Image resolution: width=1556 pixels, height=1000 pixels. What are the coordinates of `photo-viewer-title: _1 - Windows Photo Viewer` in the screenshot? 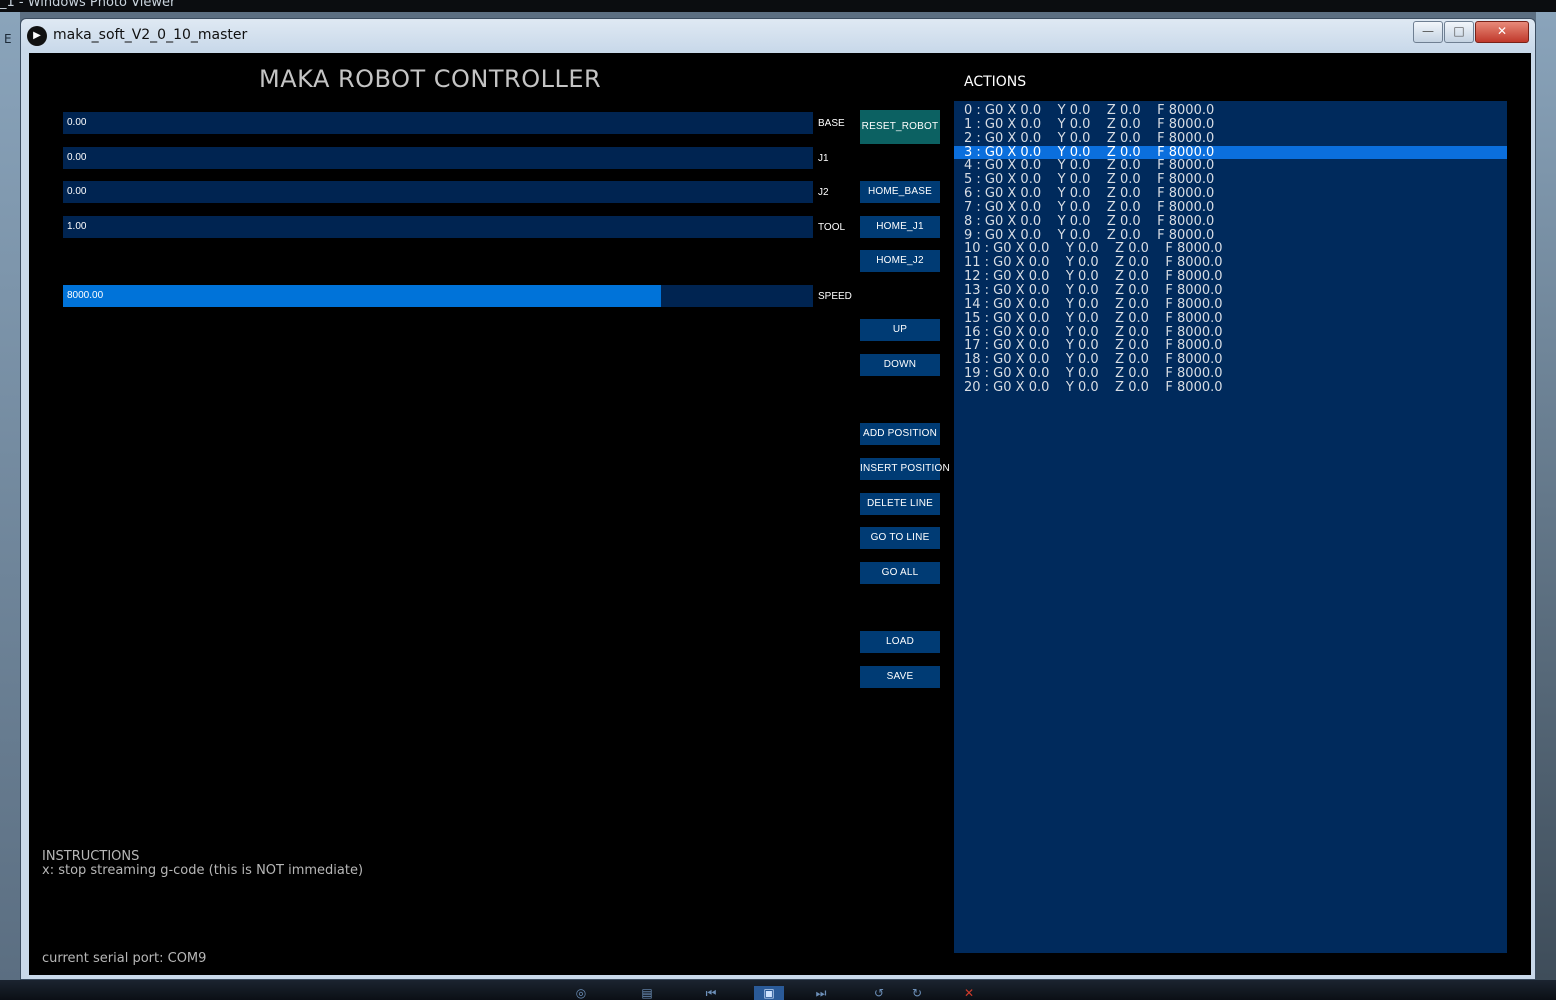 It's located at (88, 5).